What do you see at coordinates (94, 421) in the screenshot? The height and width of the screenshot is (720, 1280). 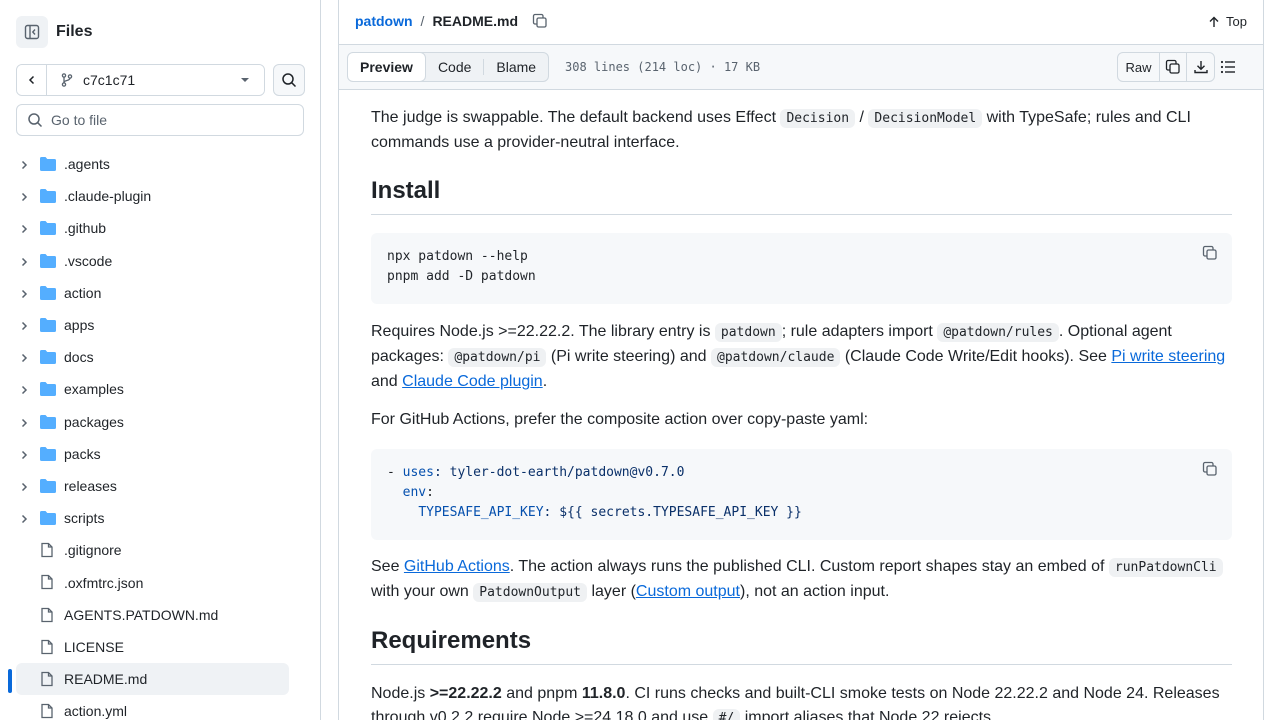 I see `tree-item-label: packages` at bounding box center [94, 421].